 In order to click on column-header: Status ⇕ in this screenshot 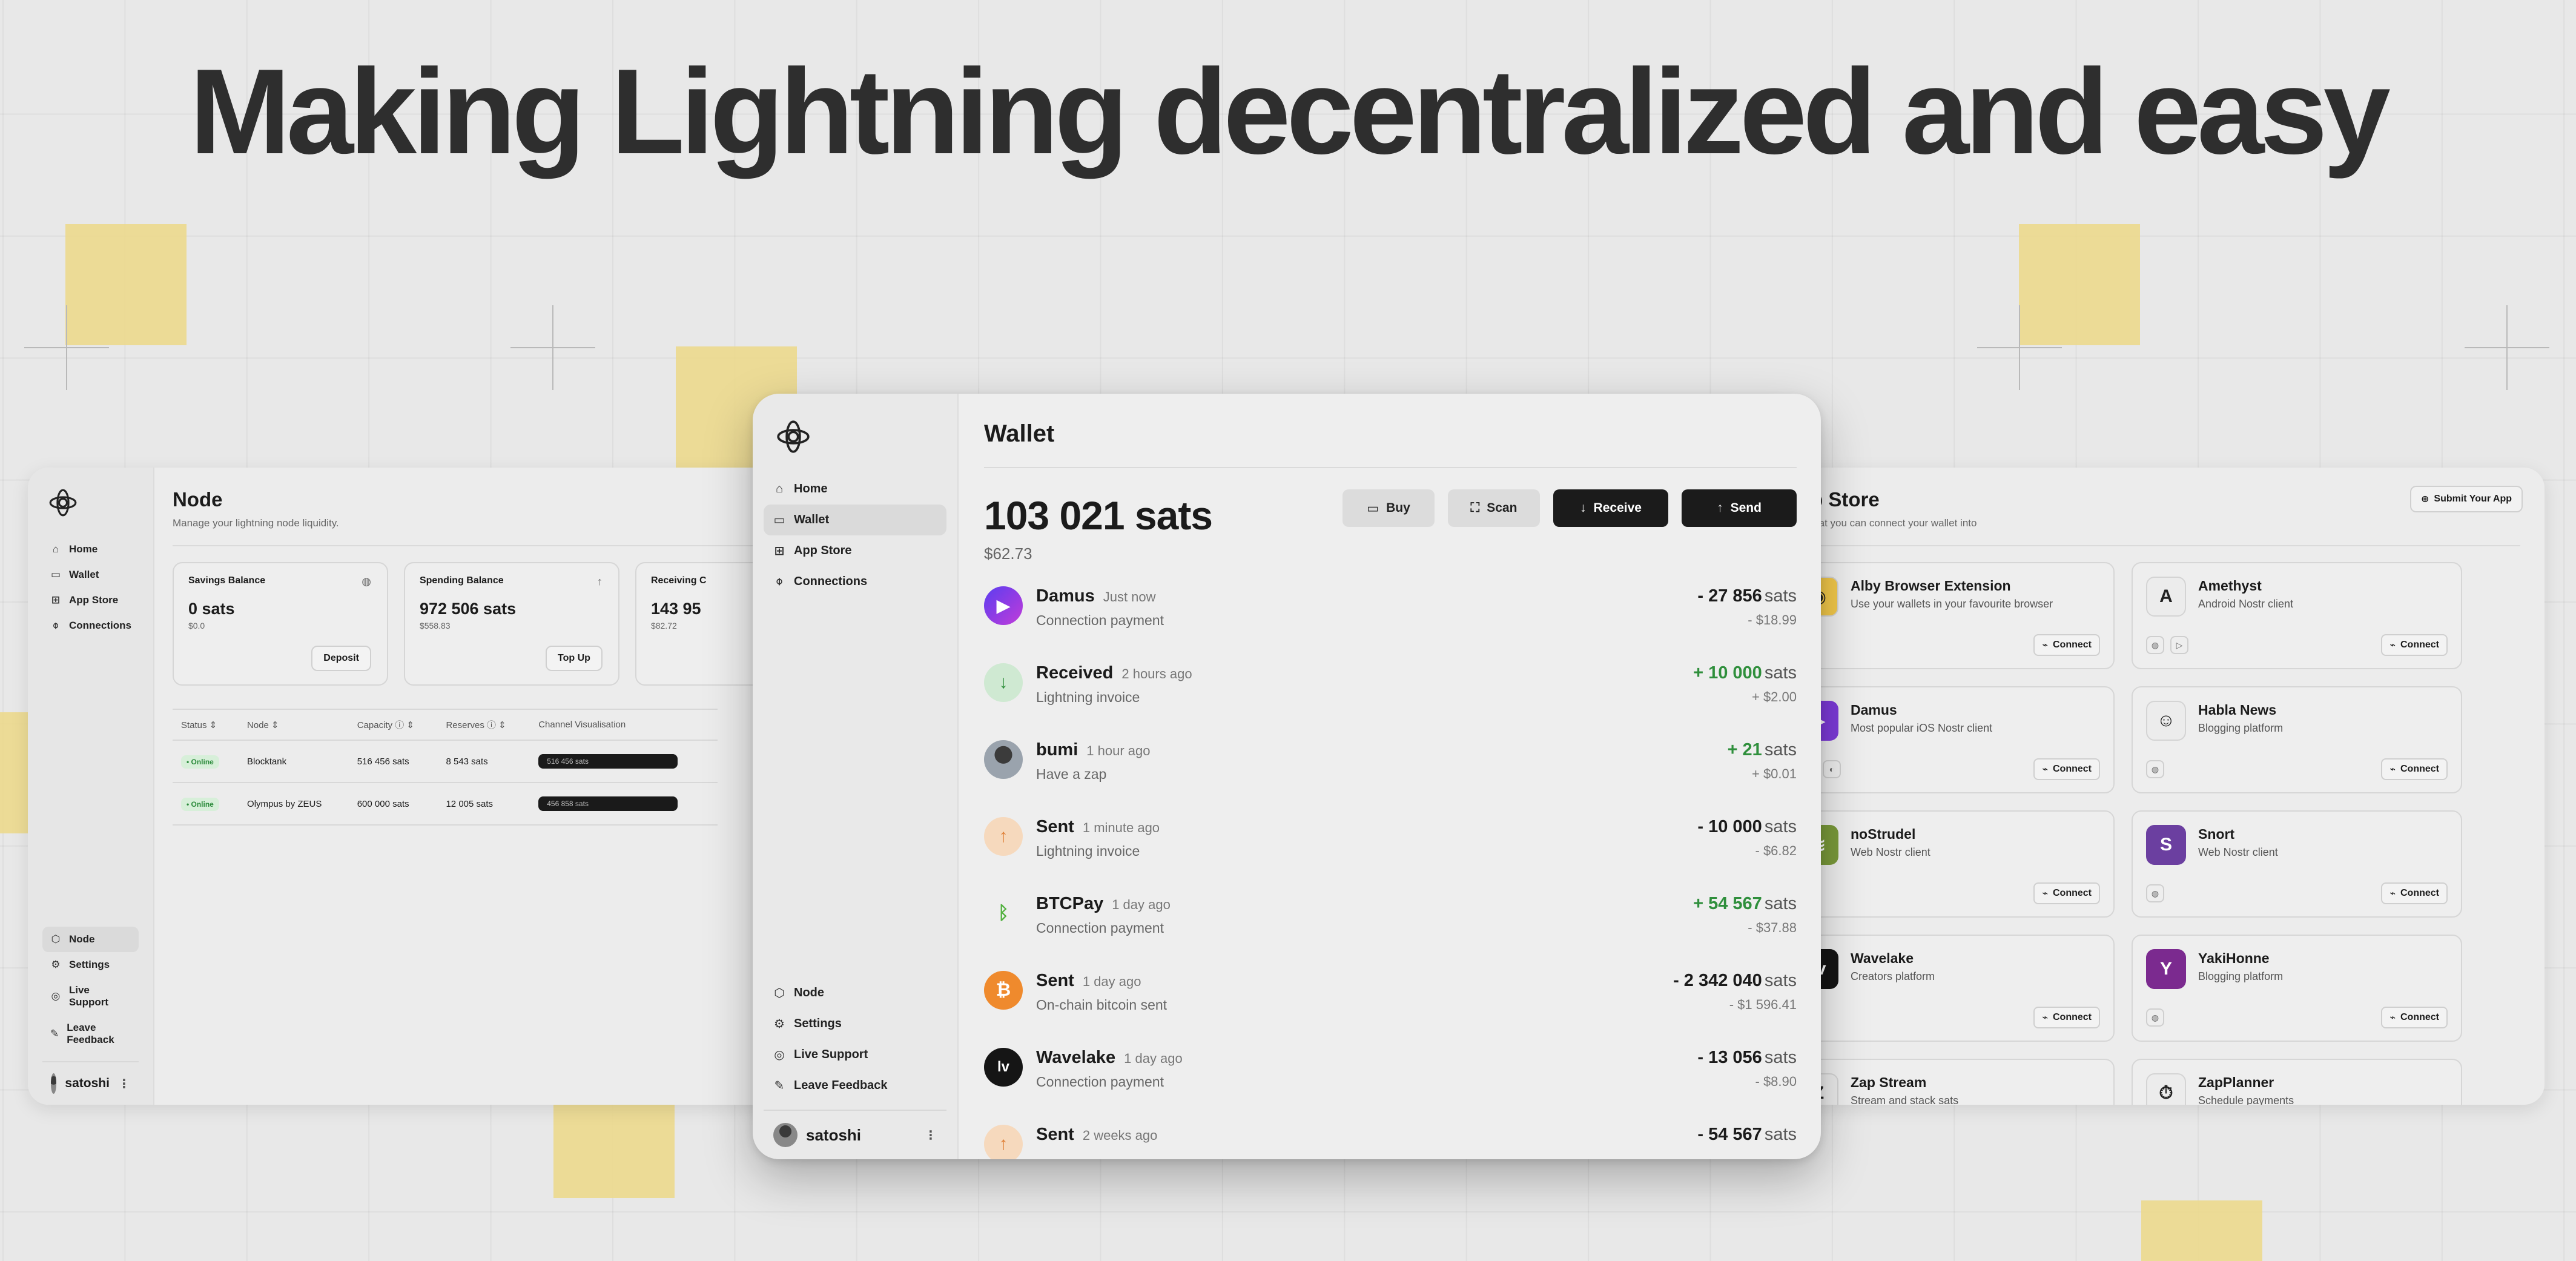, I will do `click(205, 725)`.